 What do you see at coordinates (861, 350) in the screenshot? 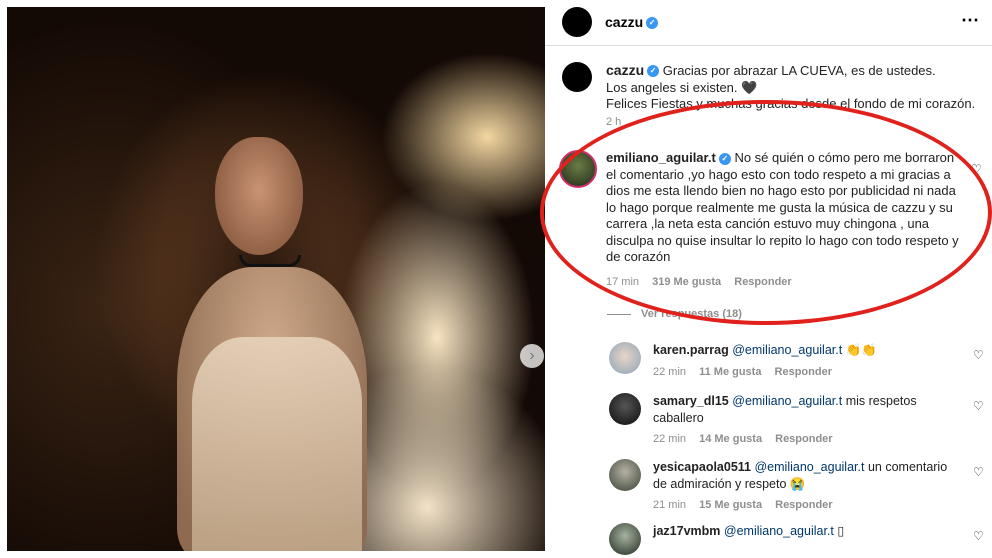
I see `reply-text: 👏👏` at bounding box center [861, 350].